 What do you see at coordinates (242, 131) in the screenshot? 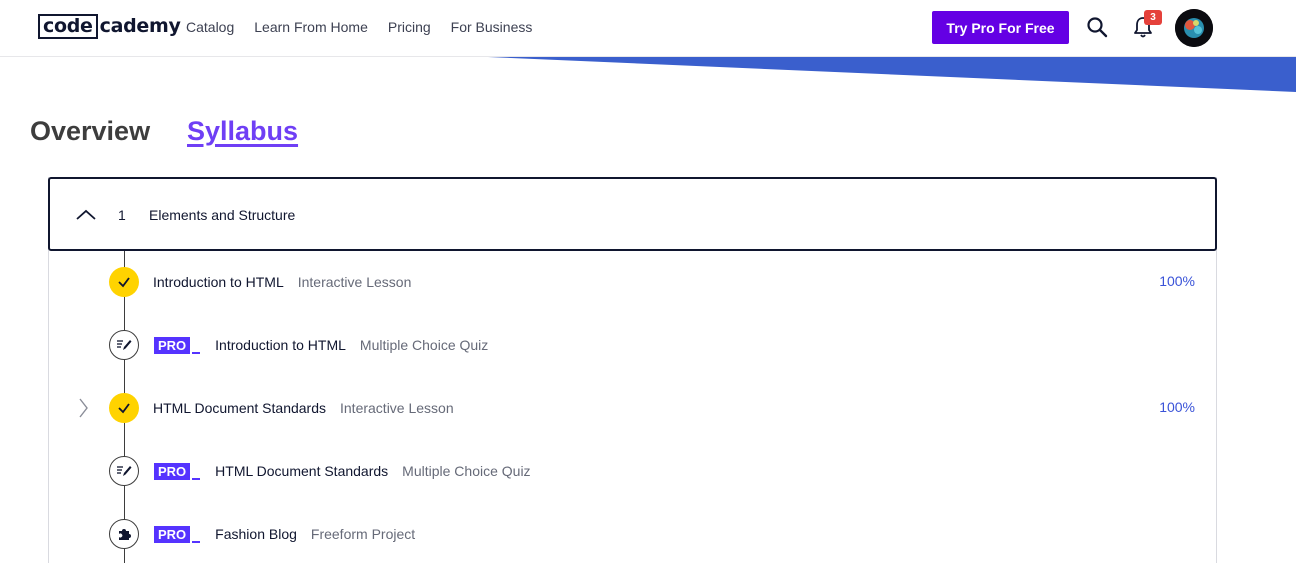
I see `tab-syllabus: Syllabus` at bounding box center [242, 131].